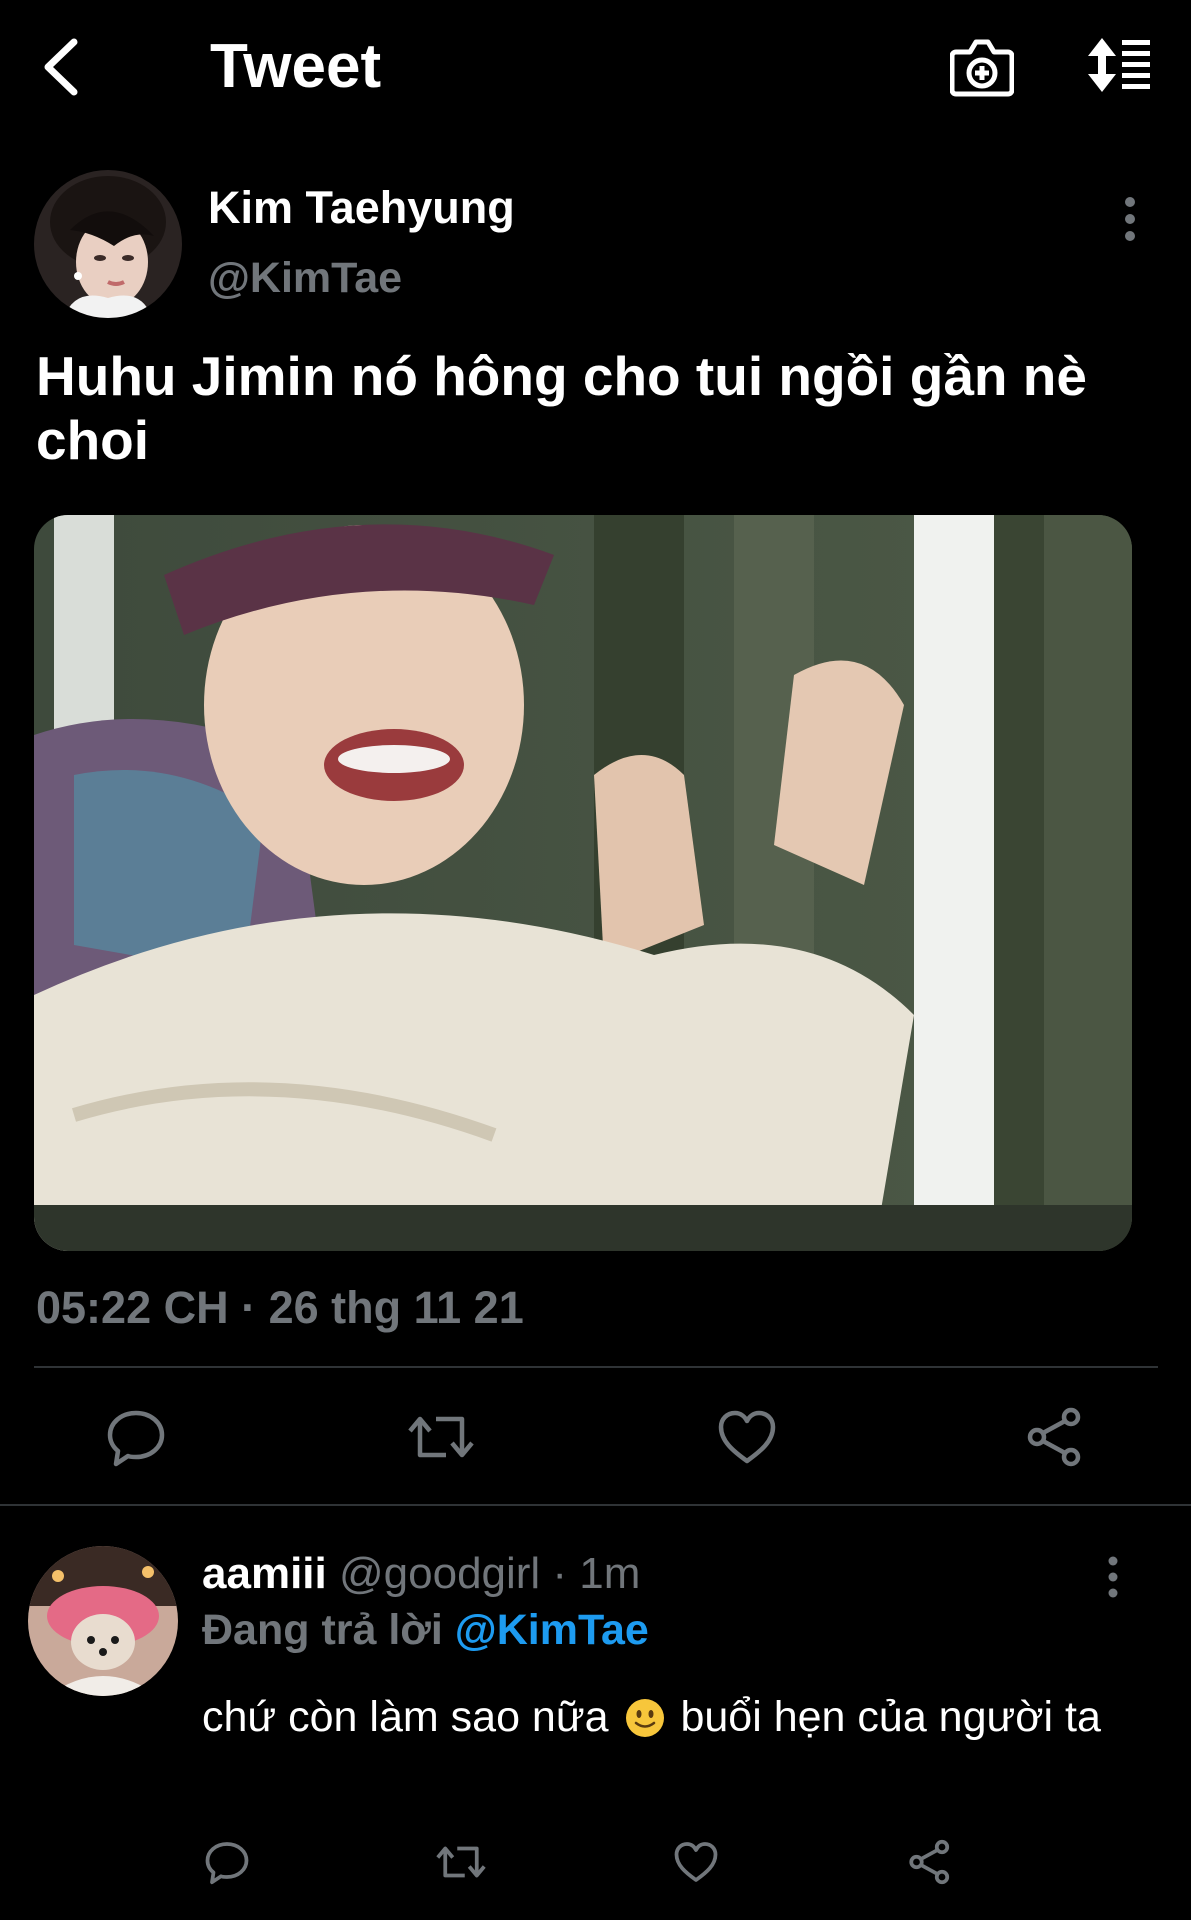  Describe the element at coordinates (264, 1573) in the screenshot. I see `reply-author-name: aamiii` at that location.